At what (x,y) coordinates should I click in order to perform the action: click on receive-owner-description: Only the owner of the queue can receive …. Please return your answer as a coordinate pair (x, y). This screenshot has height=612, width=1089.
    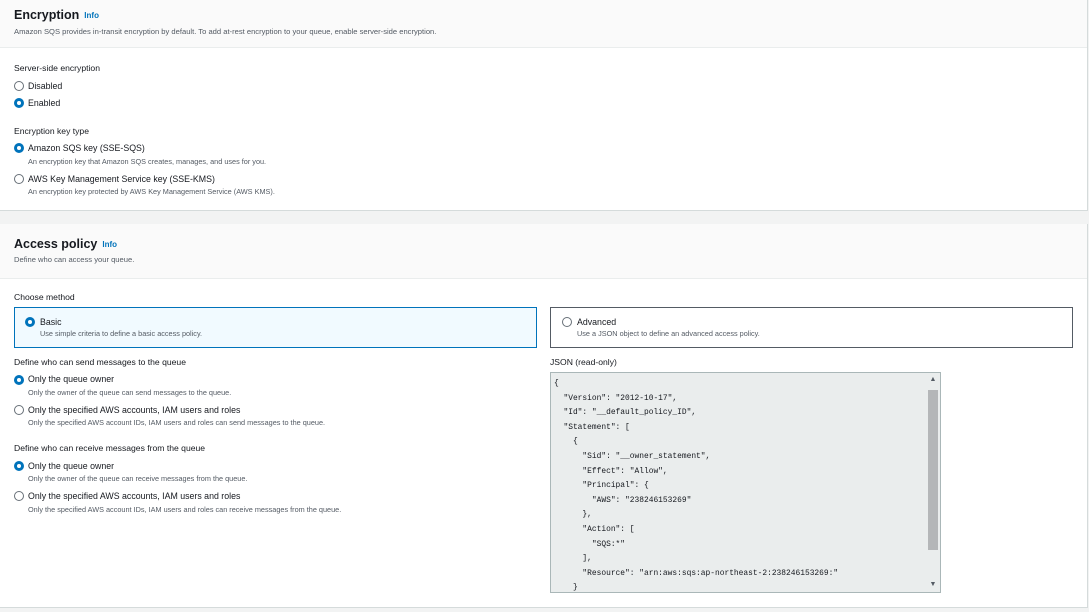
    Looking at the image, I should click on (138, 478).